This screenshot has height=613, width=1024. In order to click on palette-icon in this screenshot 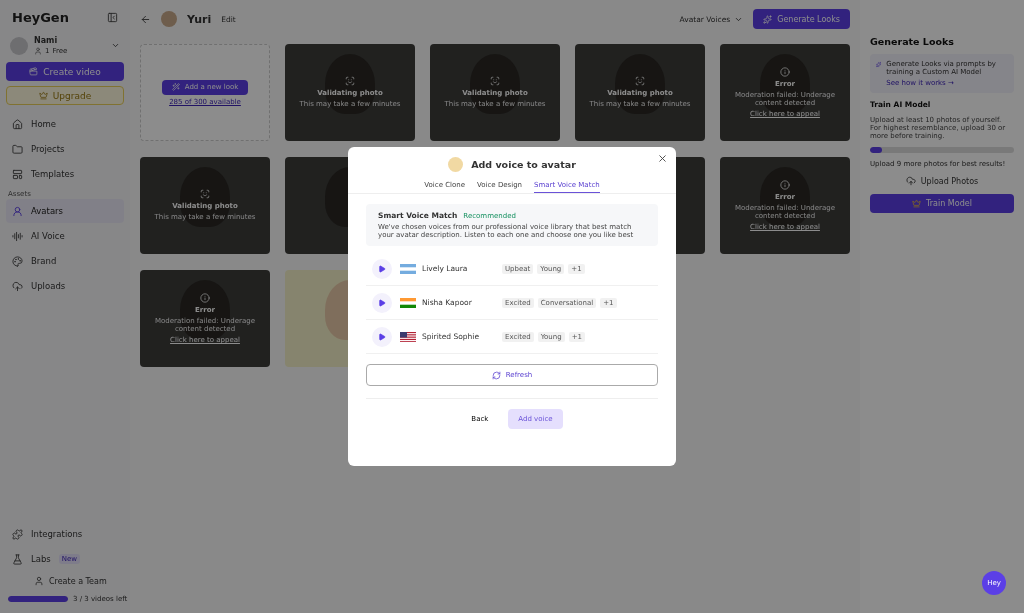, I will do `click(17, 261)`.